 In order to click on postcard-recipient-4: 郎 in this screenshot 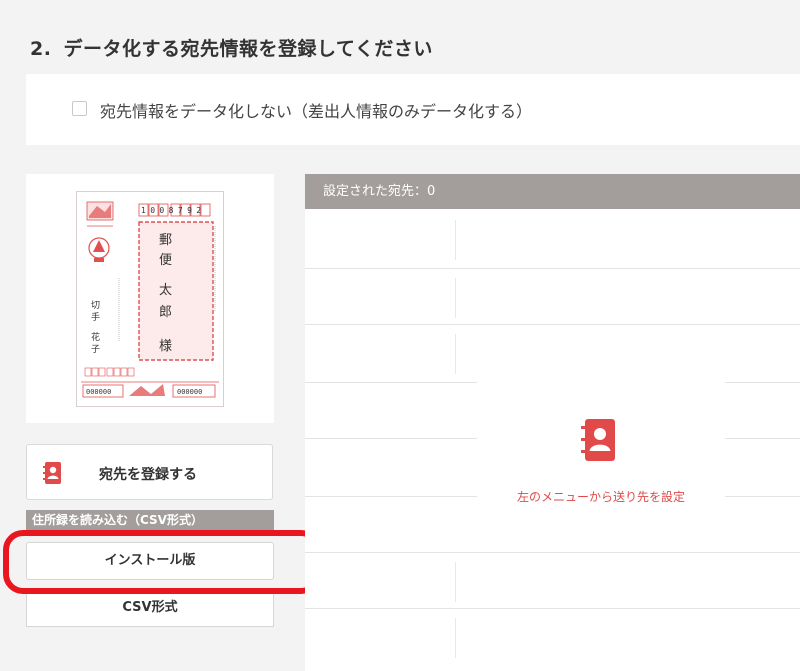, I will do `click(165, 312)`.